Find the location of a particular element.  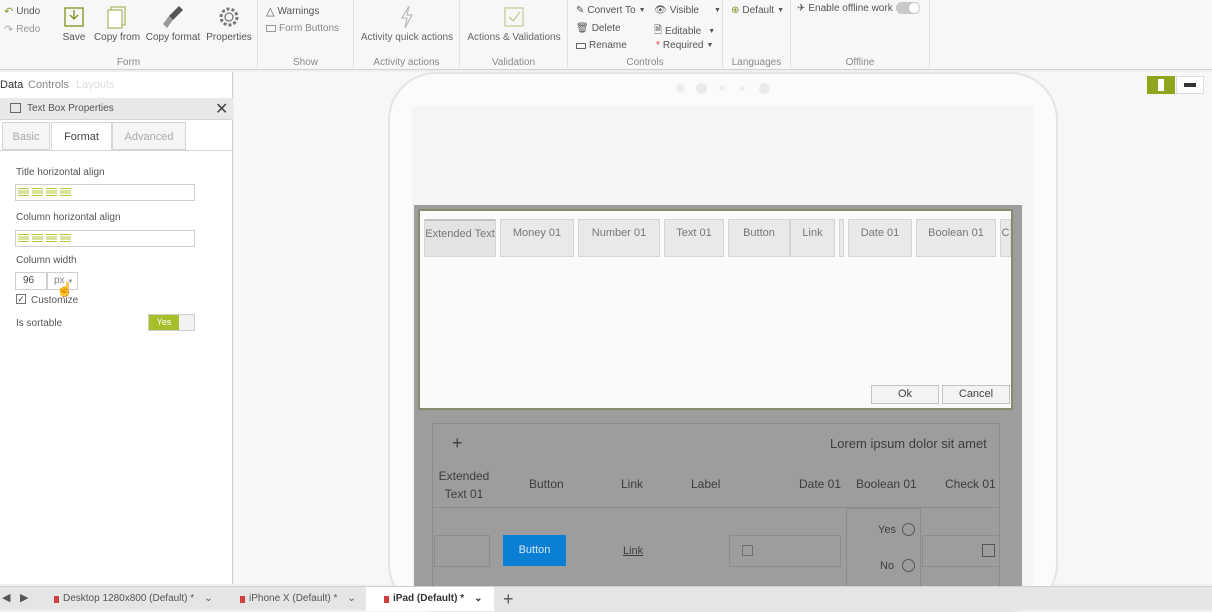

form-buttons-button: Form Buttons is located at coordinates (302, 28).